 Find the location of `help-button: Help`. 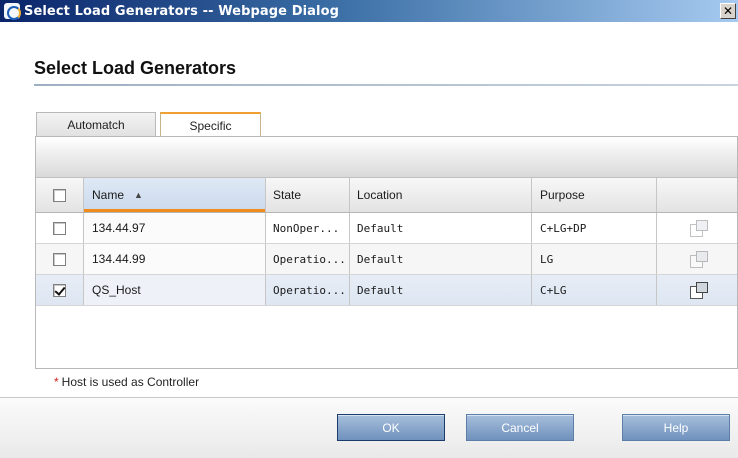

help-button: Help is located at coordinates (676, 427).